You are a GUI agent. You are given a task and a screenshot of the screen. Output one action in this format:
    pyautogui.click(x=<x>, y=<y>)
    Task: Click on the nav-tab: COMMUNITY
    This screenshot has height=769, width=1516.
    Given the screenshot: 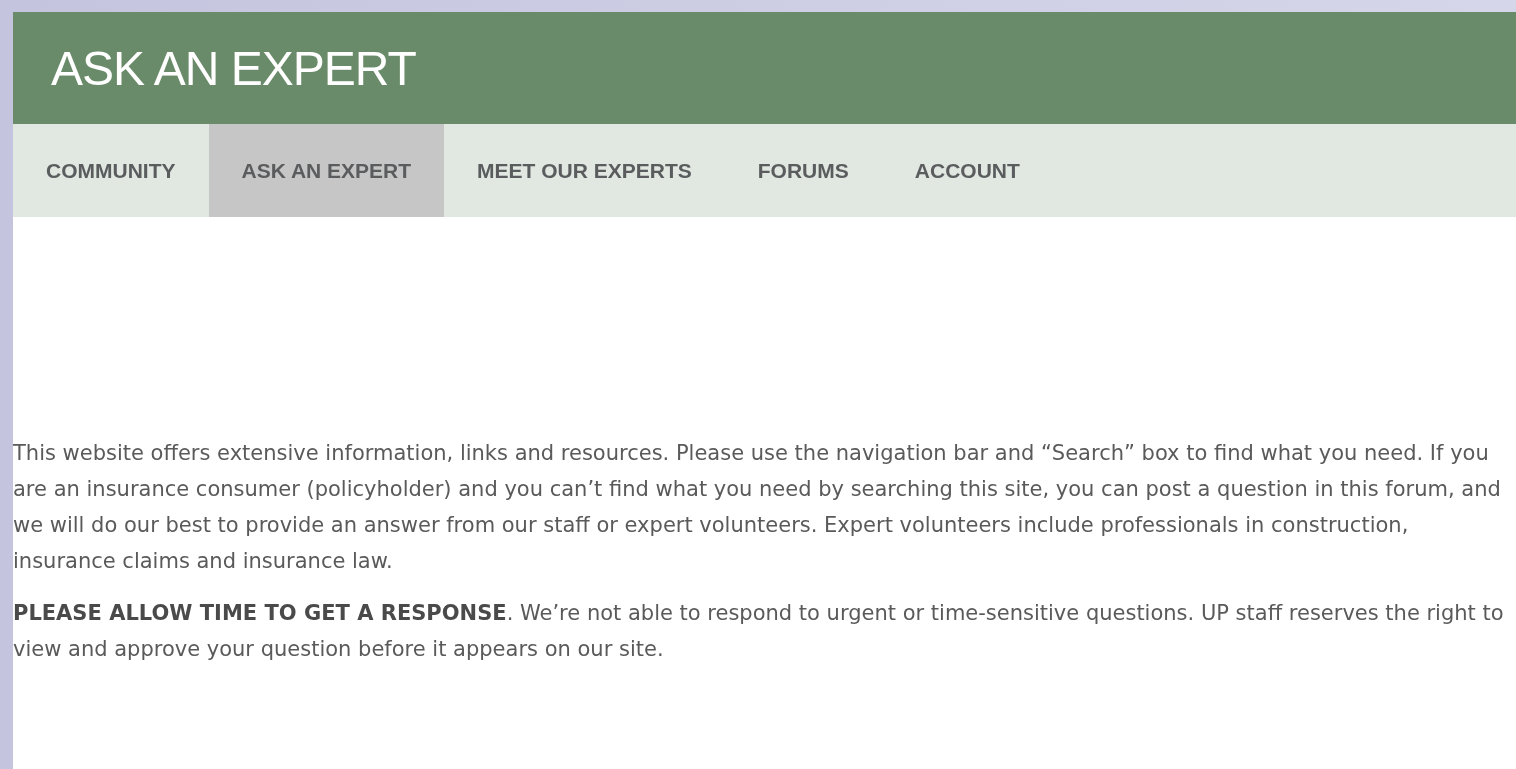 What is the action you would take?
    pyautogui.click(x=111, y=170)
    